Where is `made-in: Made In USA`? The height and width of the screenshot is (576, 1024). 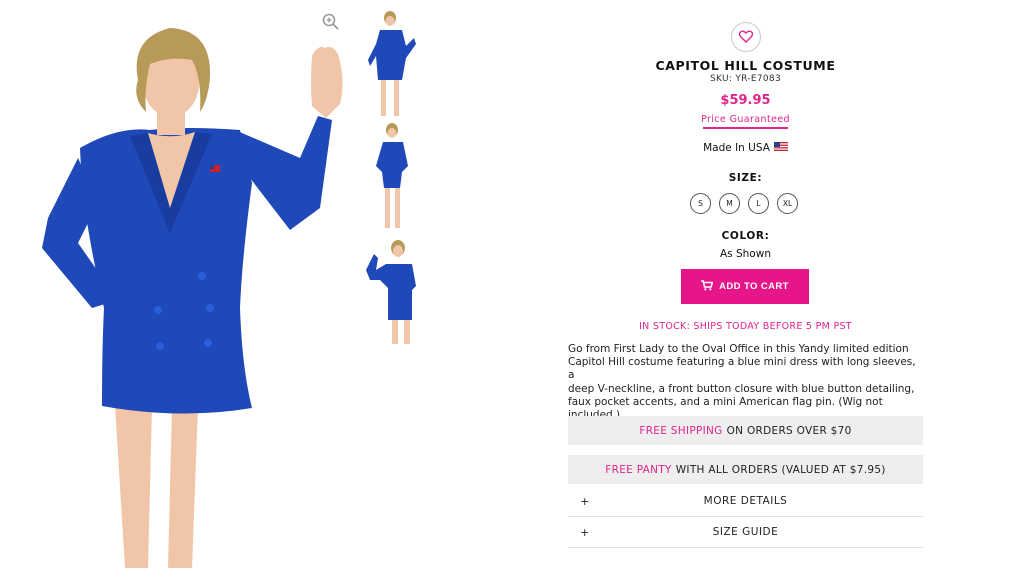 made-in: Made In USA is located at coordinates (745, 148).